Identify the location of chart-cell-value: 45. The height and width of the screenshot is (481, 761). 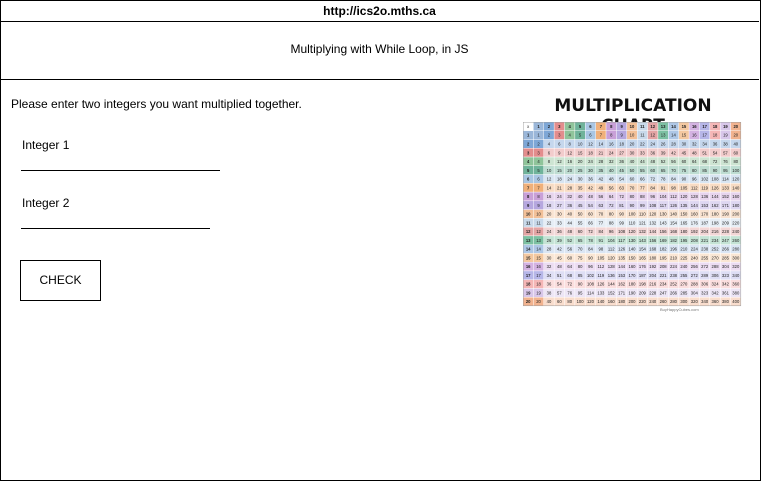
(621, 170).